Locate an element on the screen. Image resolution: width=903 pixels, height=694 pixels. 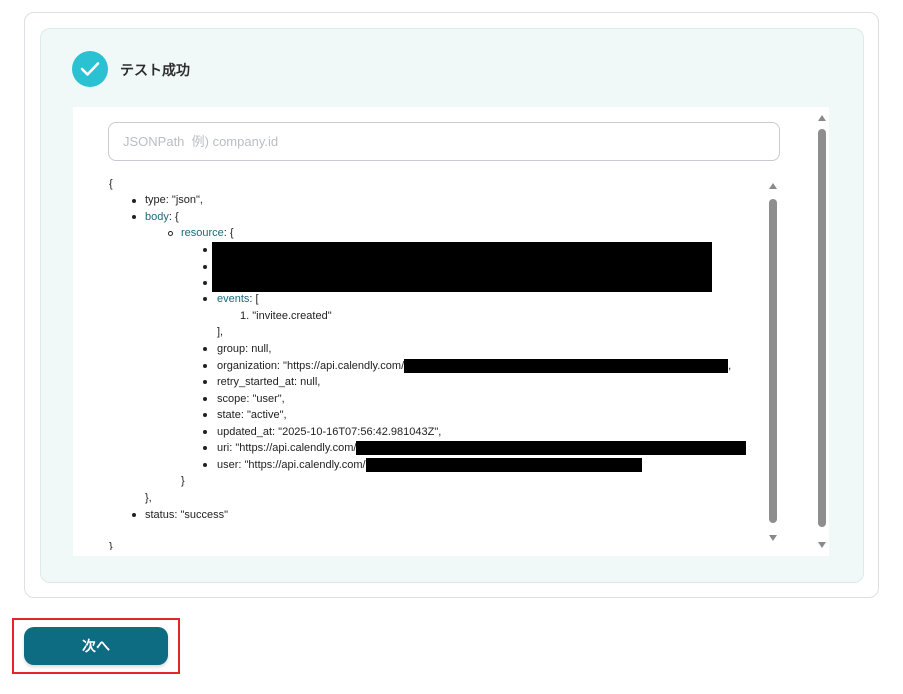
json-resource-close: } is located at coordinates (183, 481).